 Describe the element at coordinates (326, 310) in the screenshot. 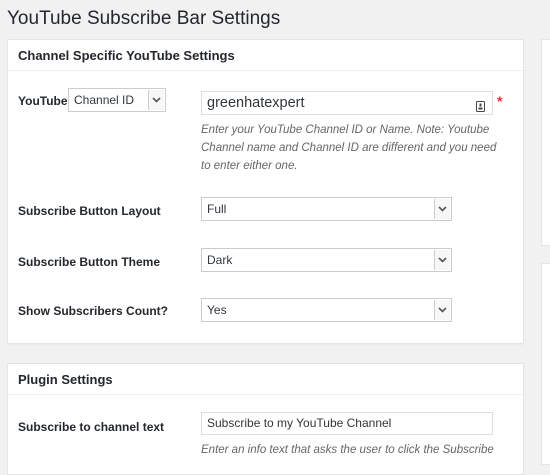

I see `subscriber-count-select: Yes` at that location.